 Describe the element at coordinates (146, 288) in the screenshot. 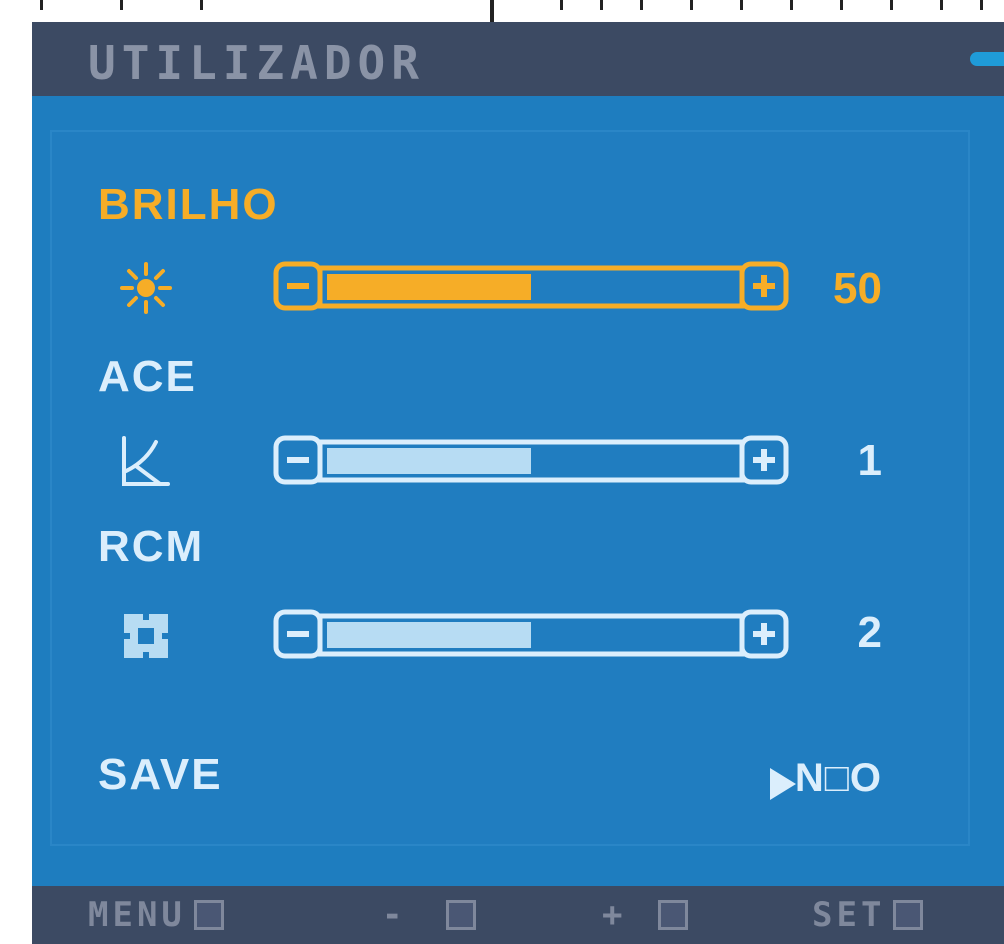

I see `sun-icon` at that location.